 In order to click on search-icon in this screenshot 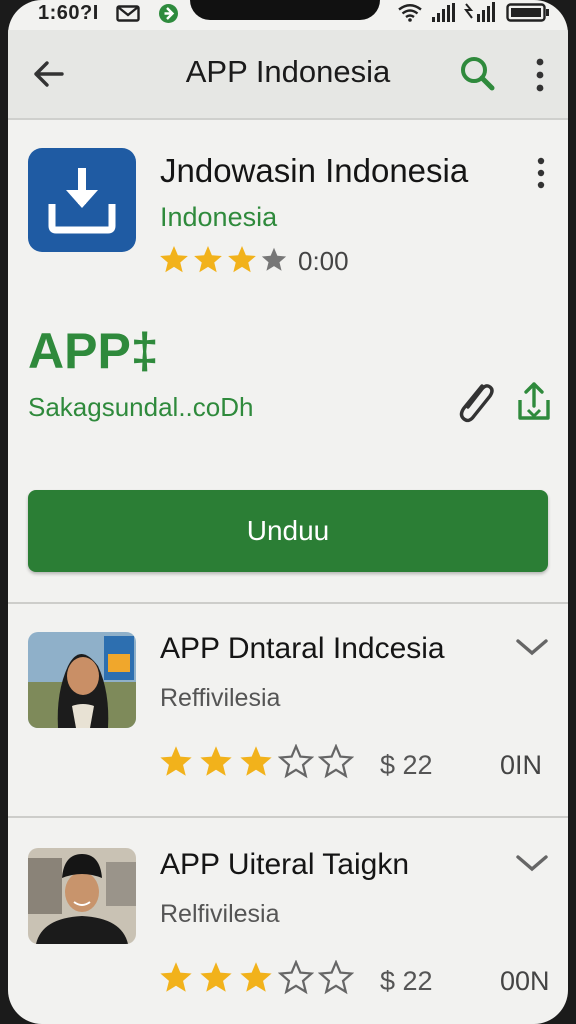, I will do `click(477, 74)`.